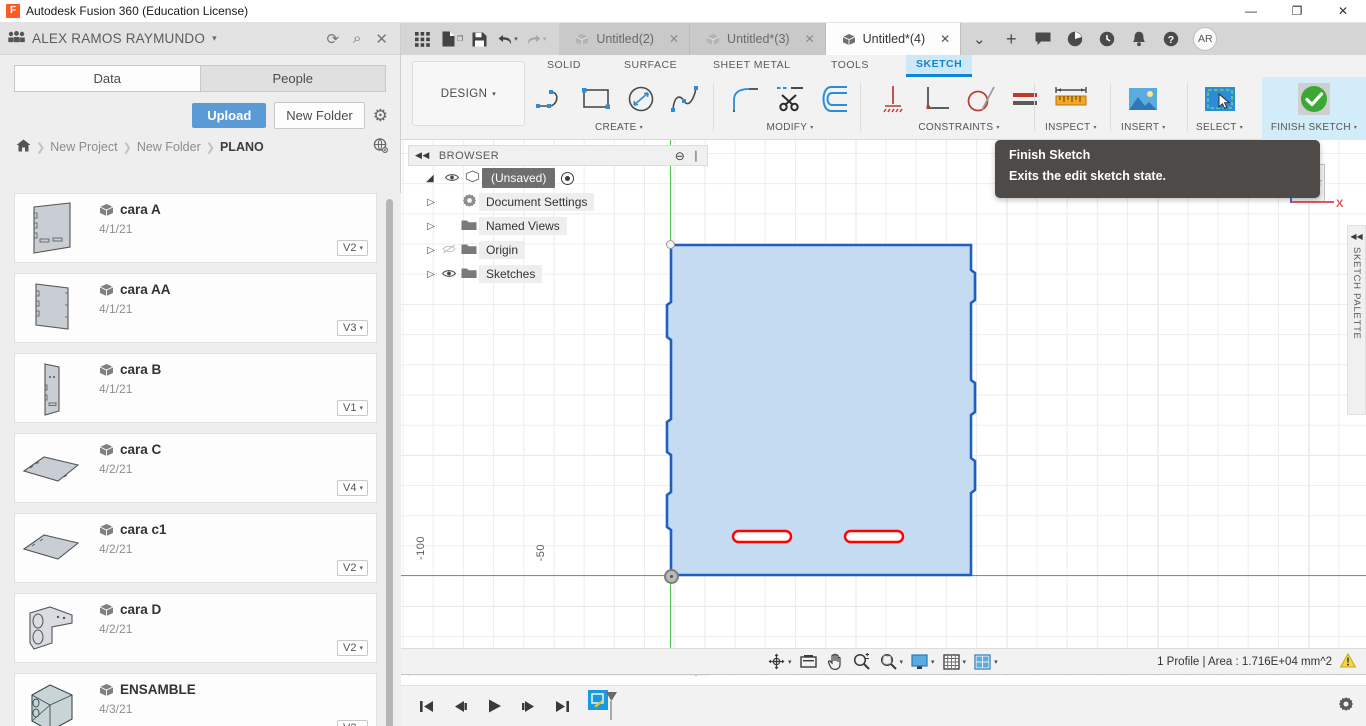  Describe the element at coordinates (685, 99) in the screenshot. I see `spline-tool-icon` at that location.